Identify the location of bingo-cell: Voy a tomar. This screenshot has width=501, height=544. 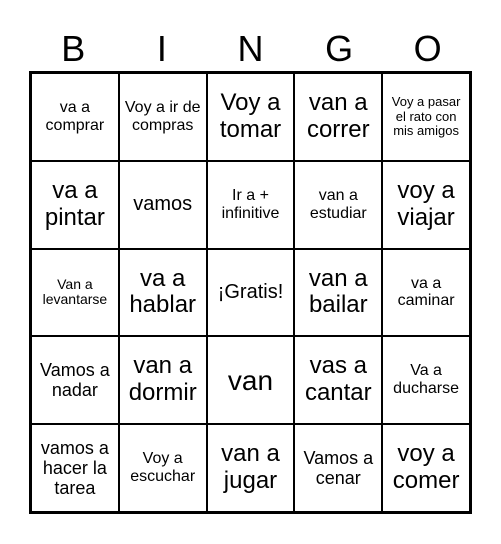
(250, 117).